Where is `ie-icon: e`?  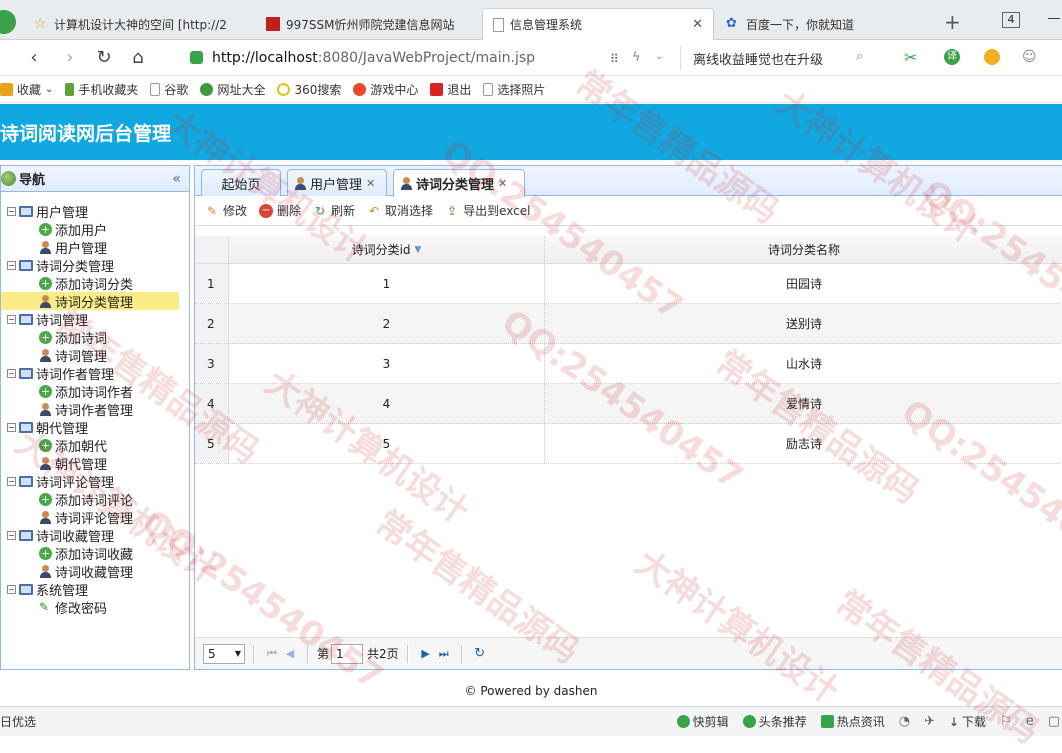 ie-icon: e is located at coordinates (1030, 721).